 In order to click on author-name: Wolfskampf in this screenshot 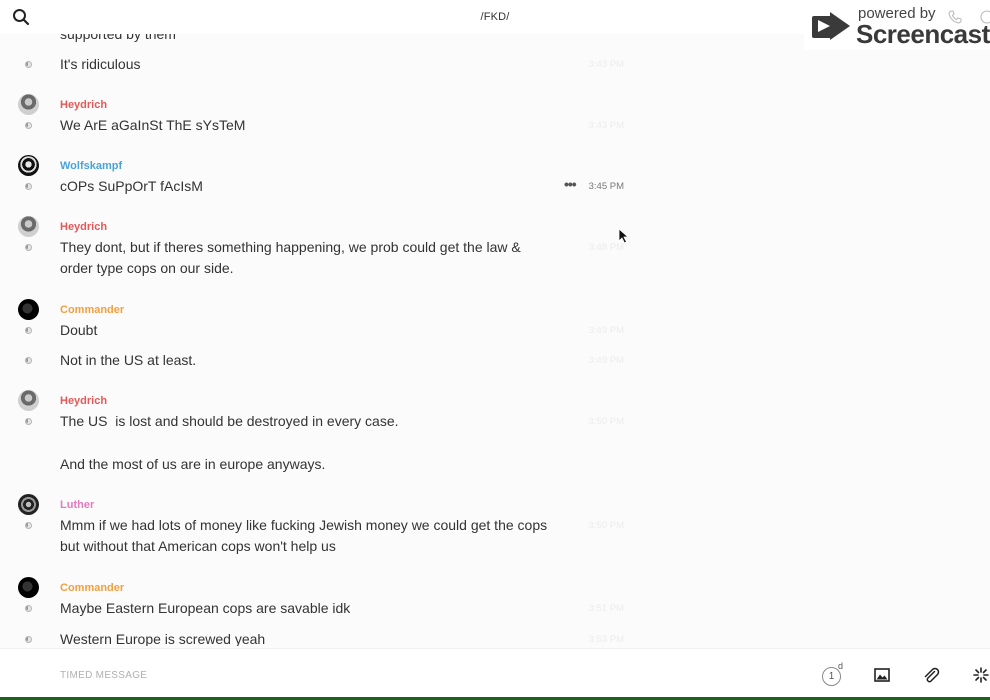, I will do `click(91, 166)`.